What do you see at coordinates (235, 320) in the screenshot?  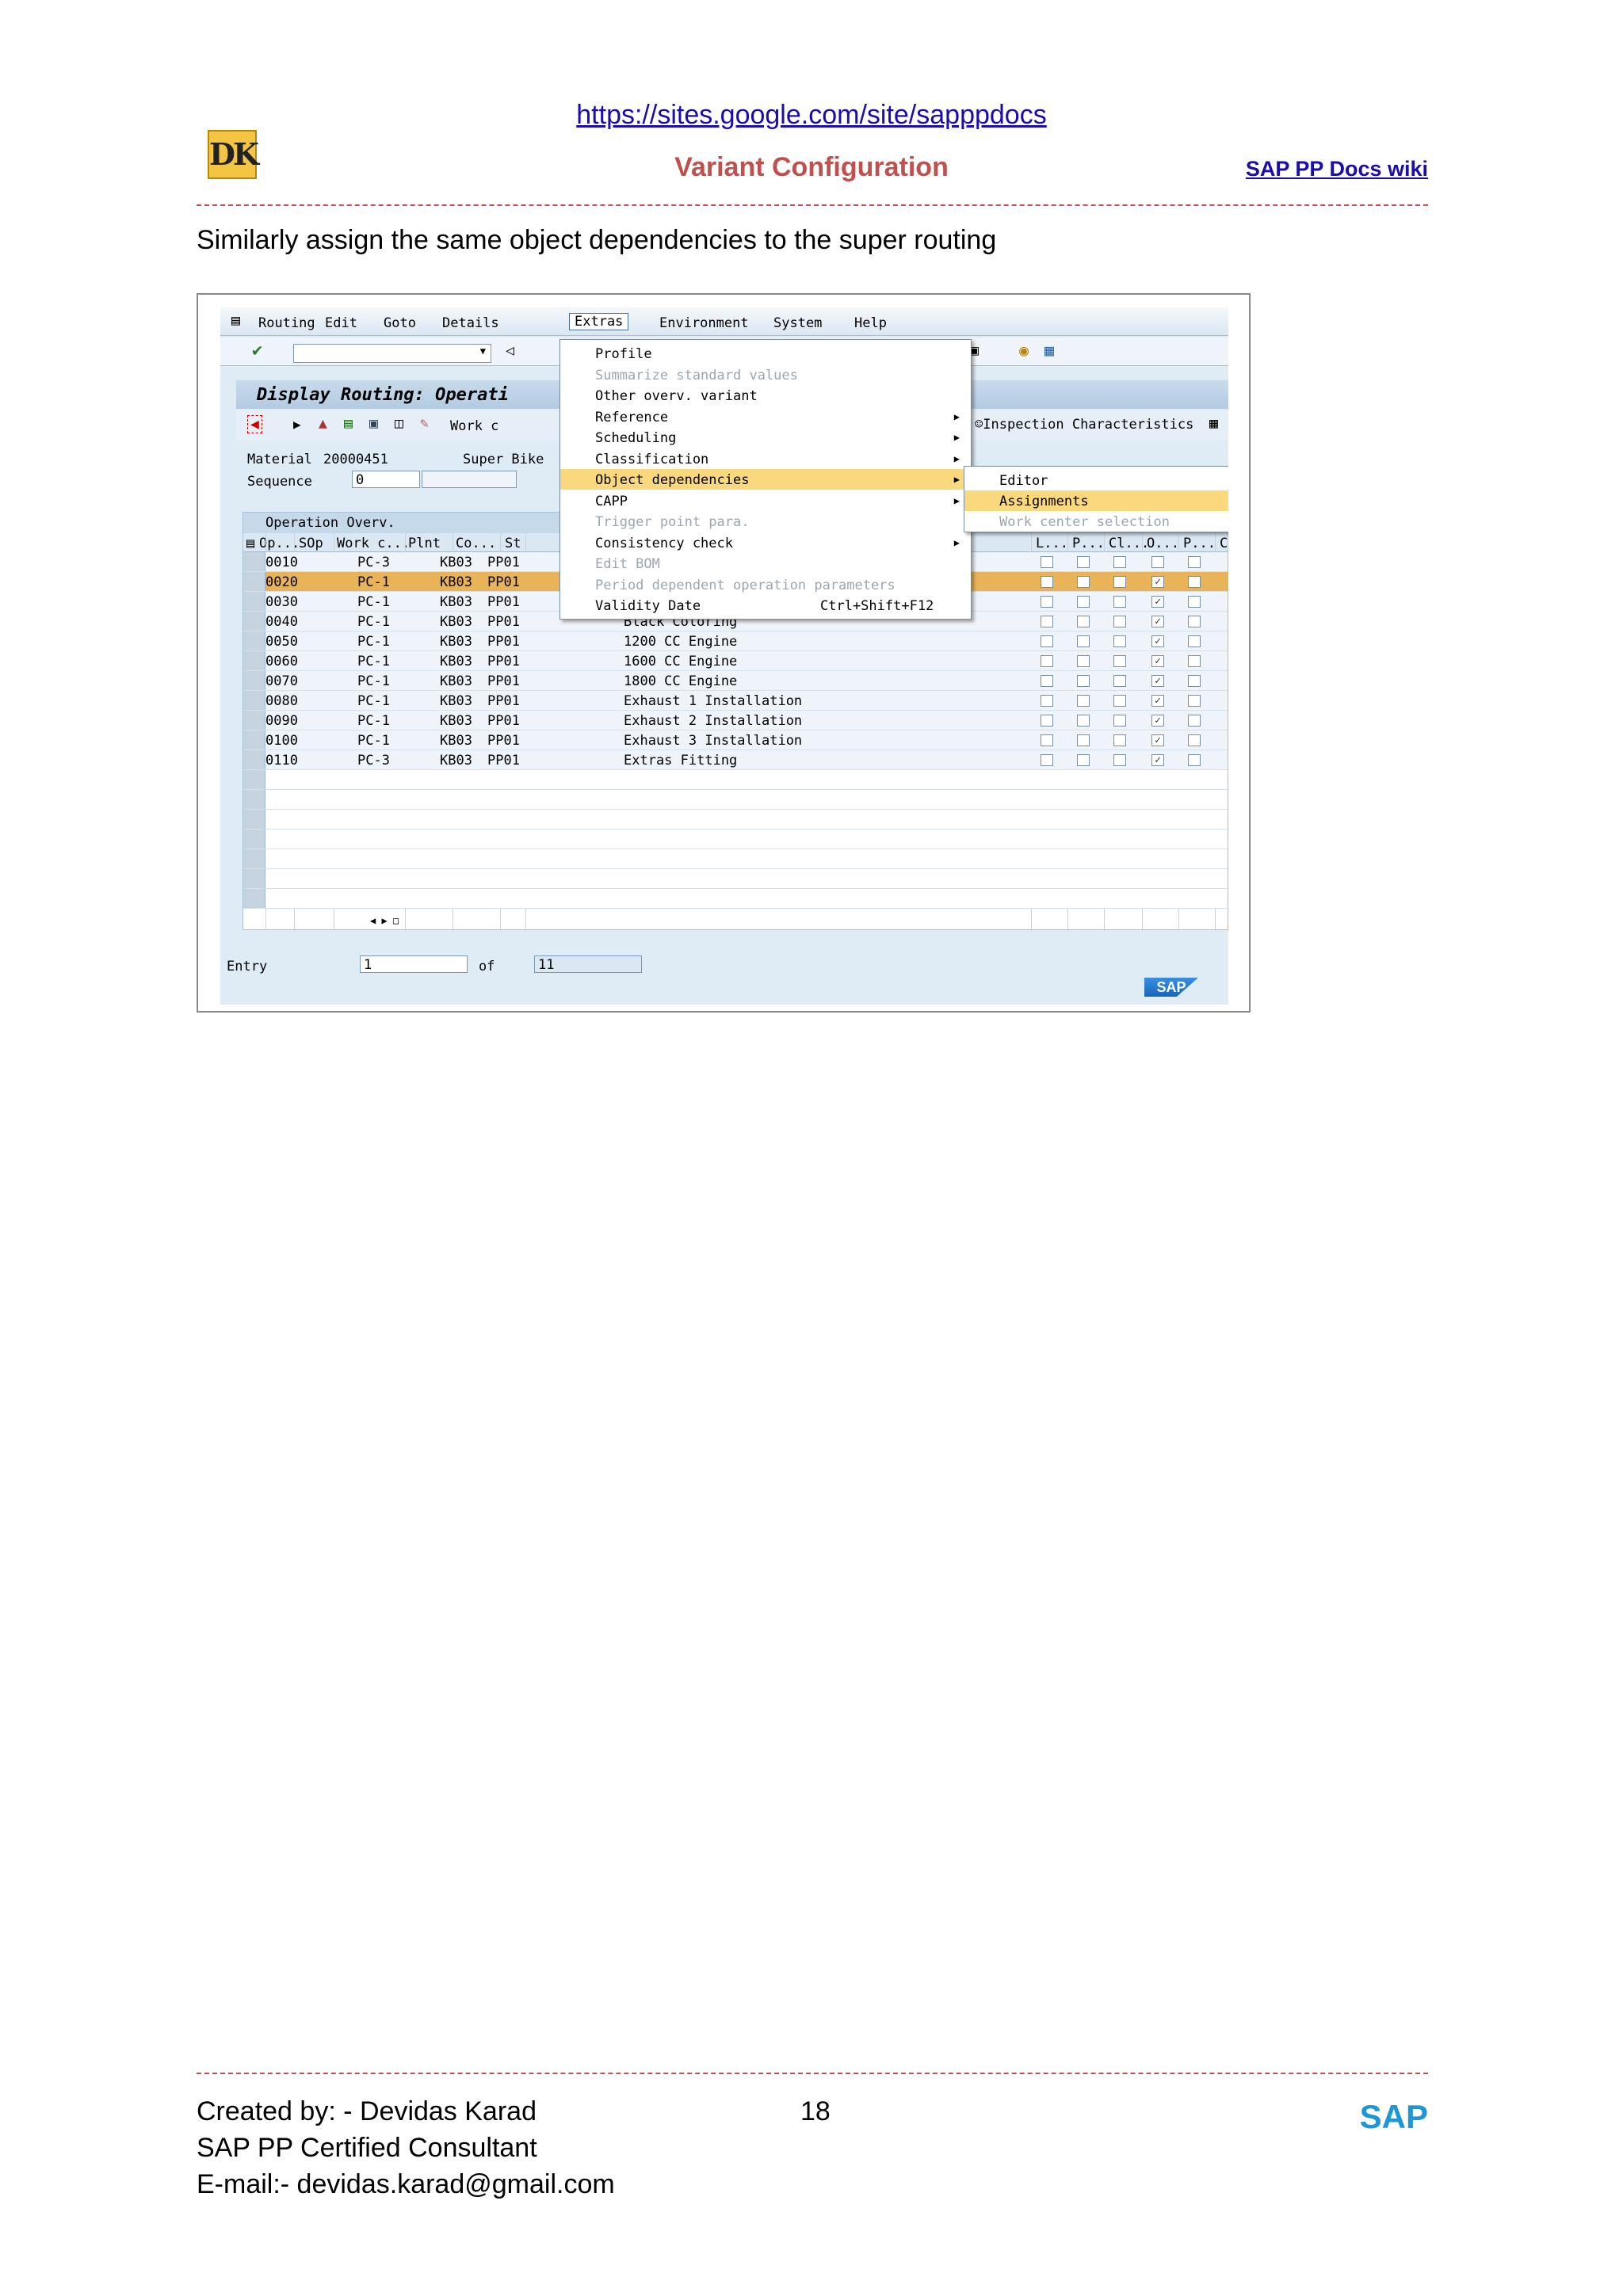 I see `menu-icon: ▤` at bounding box center [235, 320].